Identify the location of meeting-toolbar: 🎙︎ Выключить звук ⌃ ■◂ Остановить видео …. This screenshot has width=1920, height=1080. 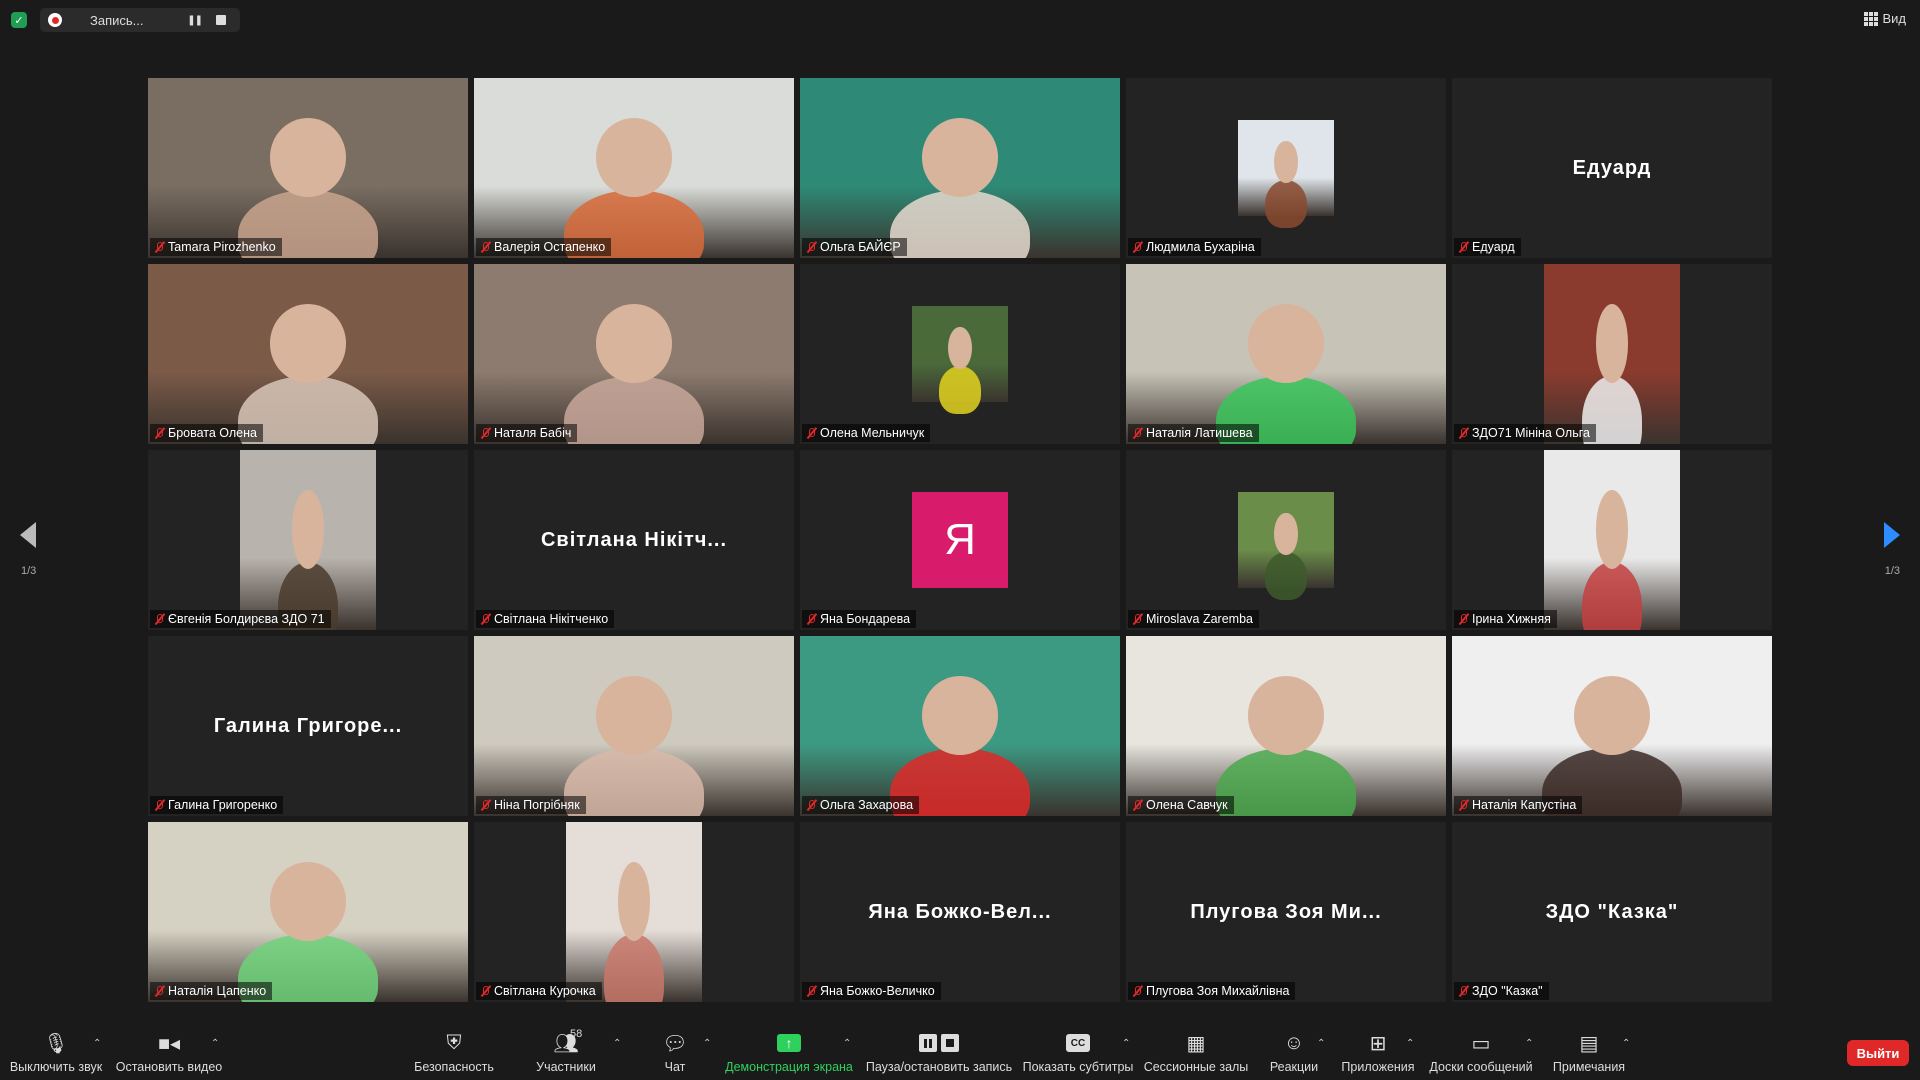
(960, 1050).